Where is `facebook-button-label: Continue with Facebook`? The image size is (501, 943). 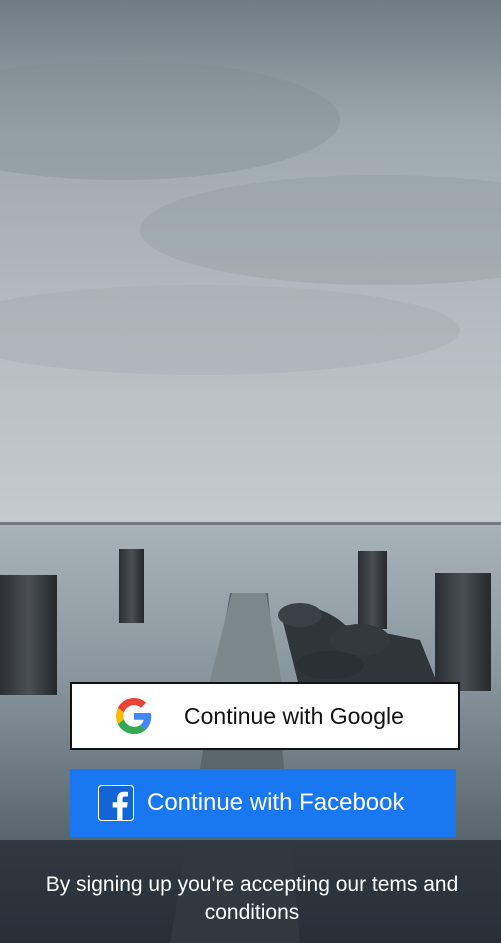
facebook-button-label: Continue with Facebook is located at coordinates (276, 802).